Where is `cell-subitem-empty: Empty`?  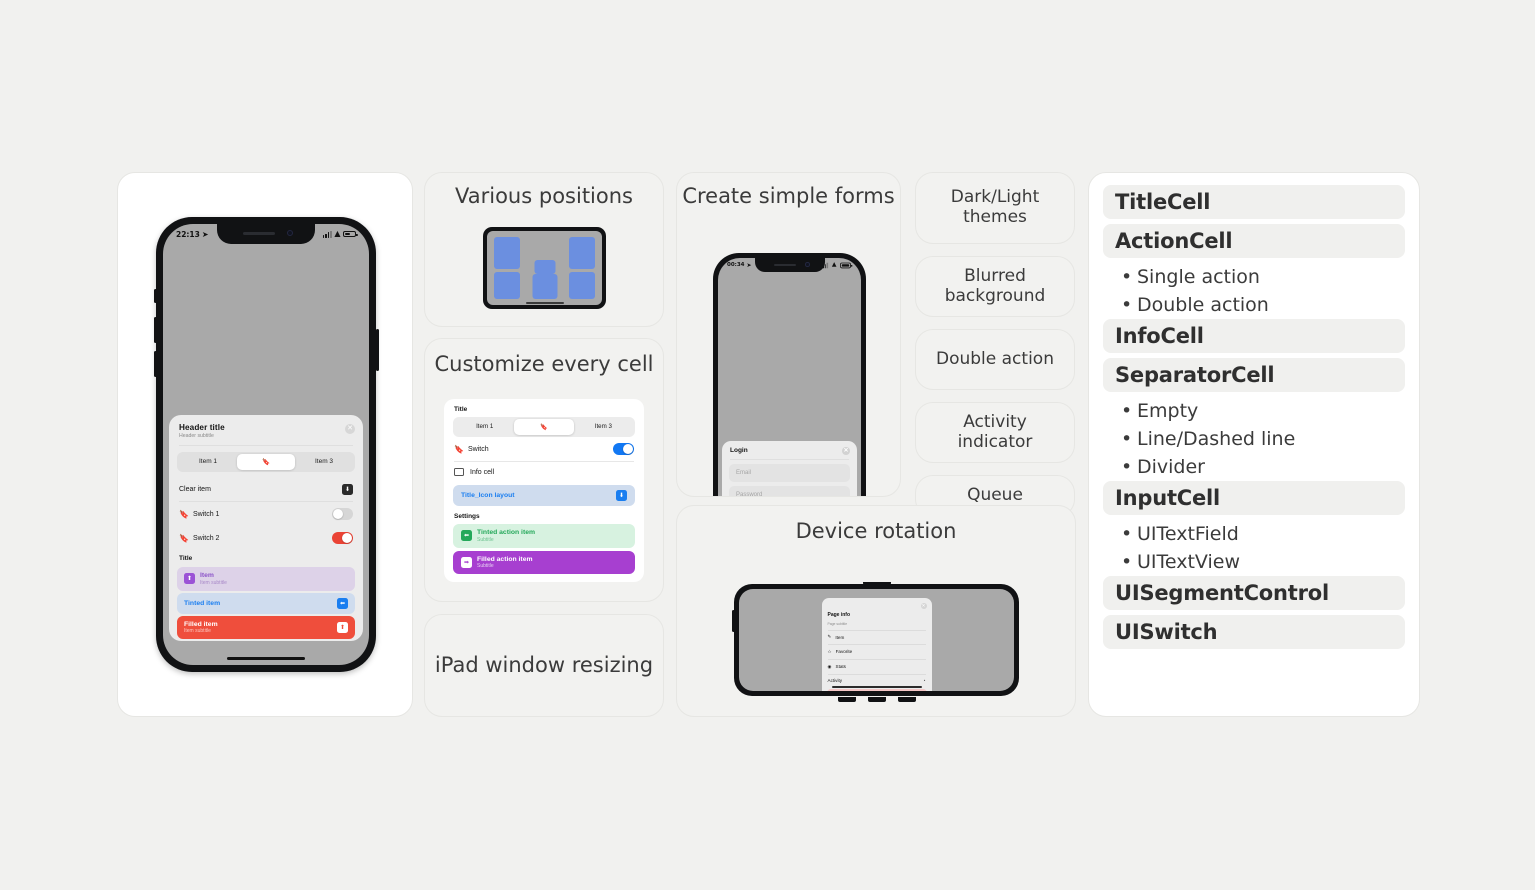 cell-subitem-empty: Empty is located at coordinates (1254, 411).